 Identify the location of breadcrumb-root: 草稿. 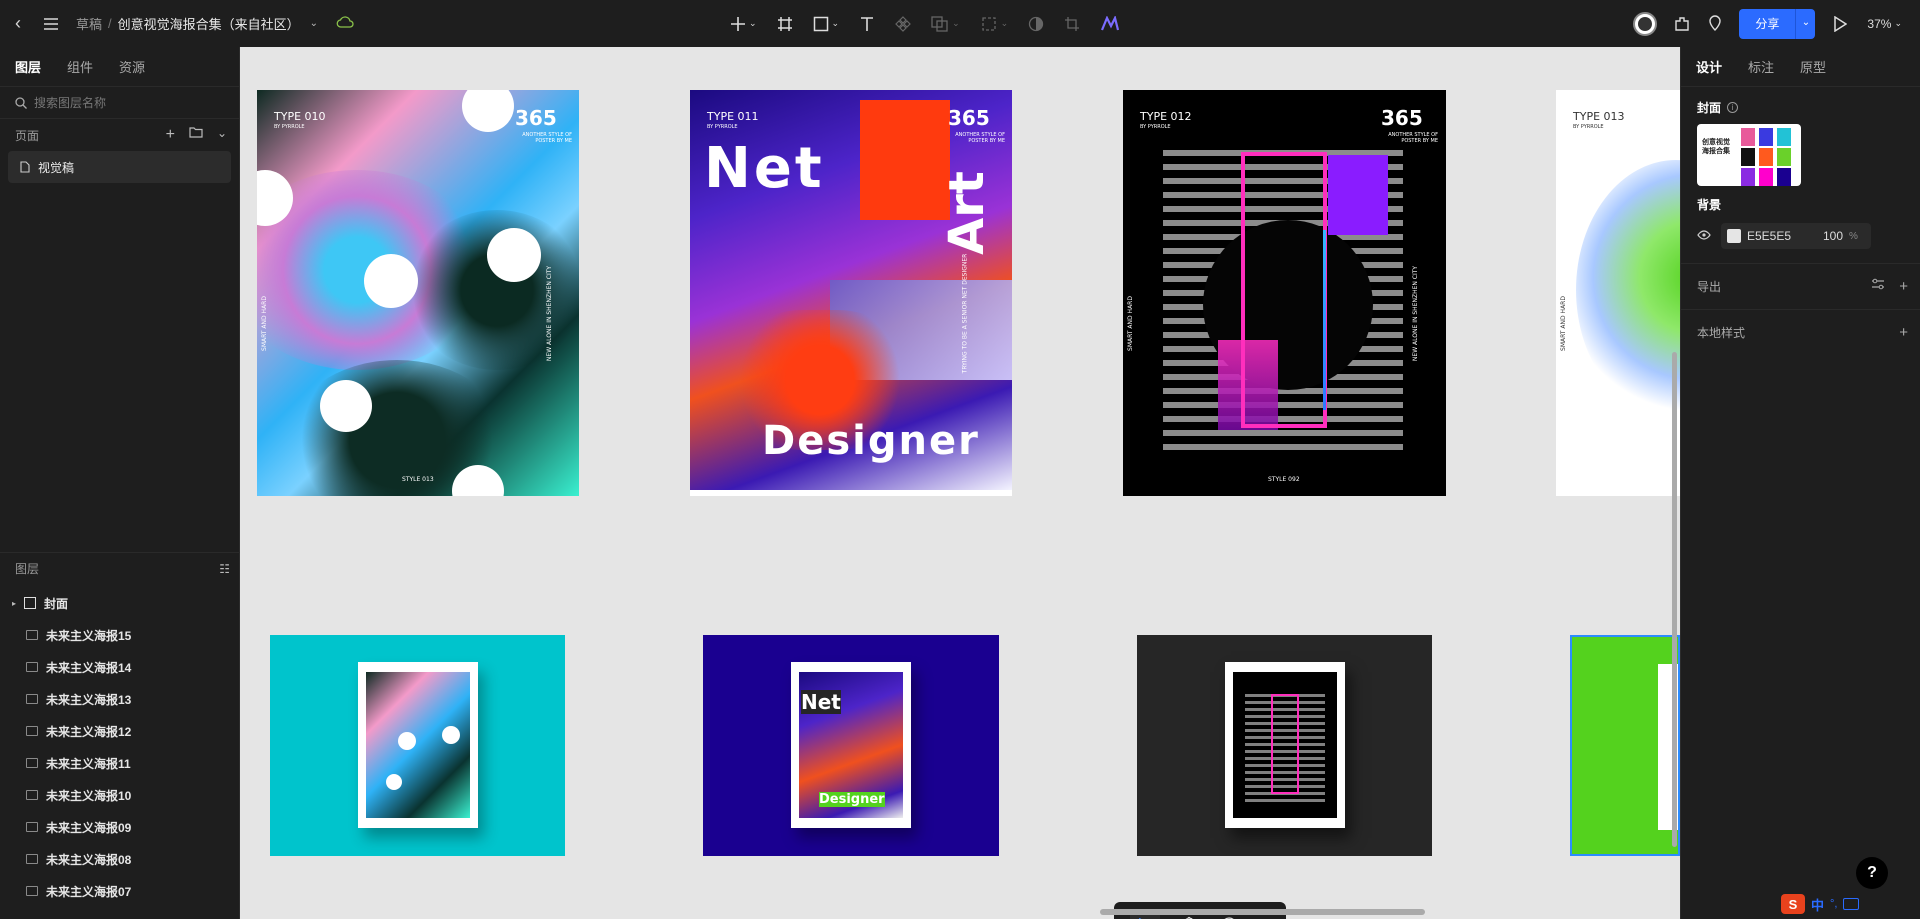
(89, 23).